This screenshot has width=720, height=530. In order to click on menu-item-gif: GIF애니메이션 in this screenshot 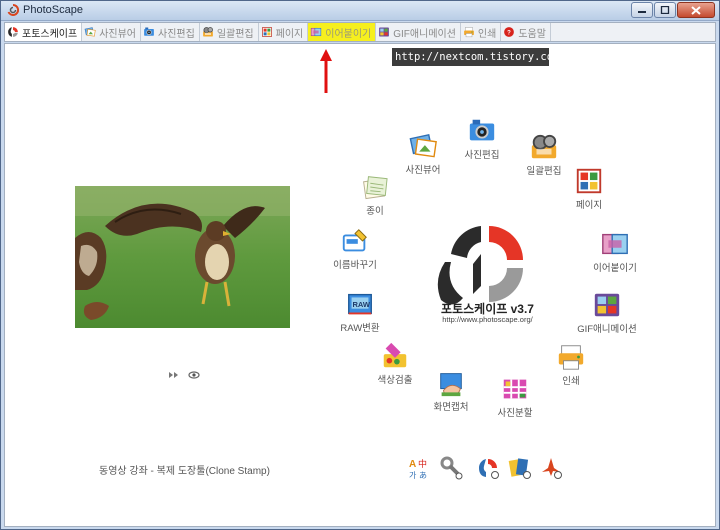, I will do `click(607, 312)`.